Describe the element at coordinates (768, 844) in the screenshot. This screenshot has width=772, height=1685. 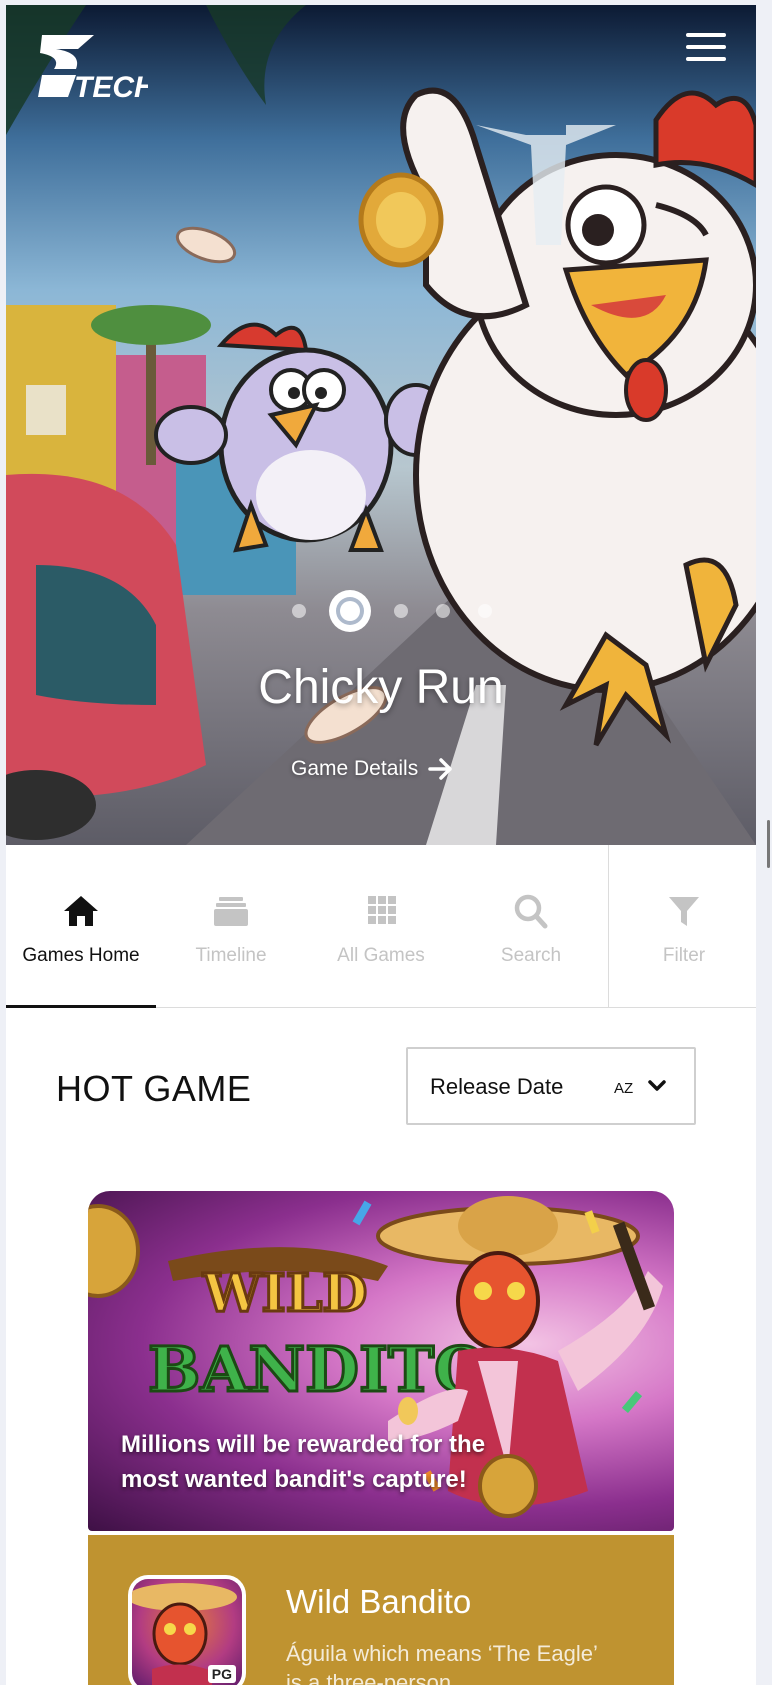
I see `scrollbar-thumb` at that location.